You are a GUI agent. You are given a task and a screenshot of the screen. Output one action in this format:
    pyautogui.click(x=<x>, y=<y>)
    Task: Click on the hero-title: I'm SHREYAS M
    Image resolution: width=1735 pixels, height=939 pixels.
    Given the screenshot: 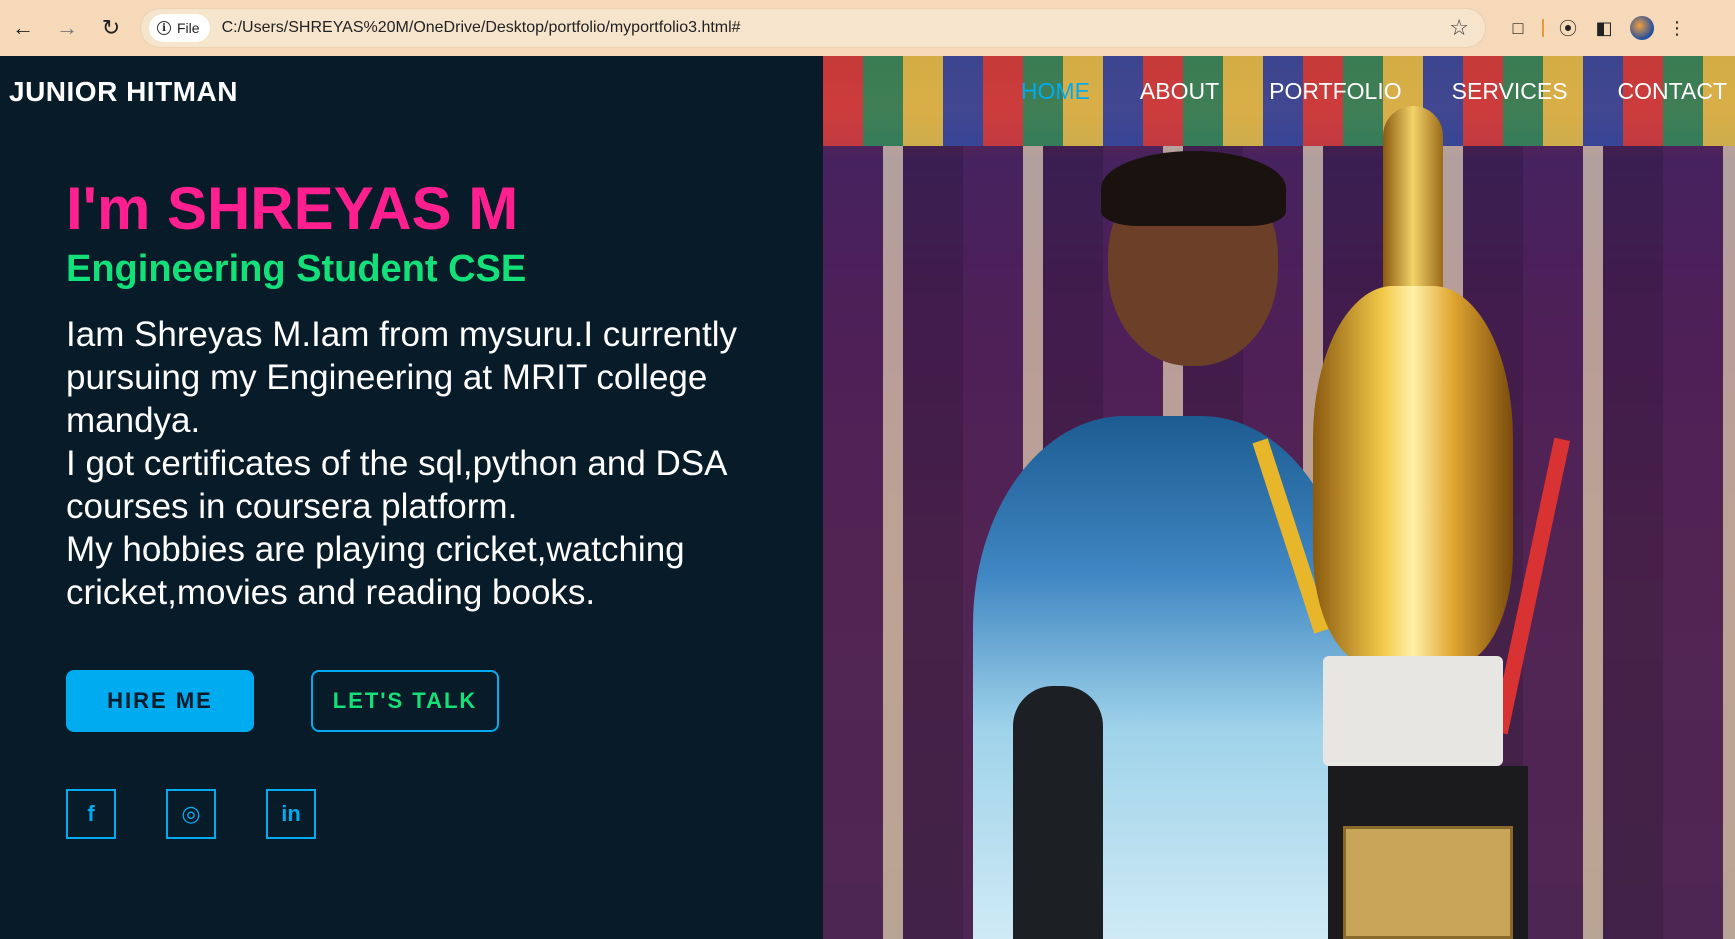 What is the action you would take?
    pyautogui.click(x=292, y=208)
    